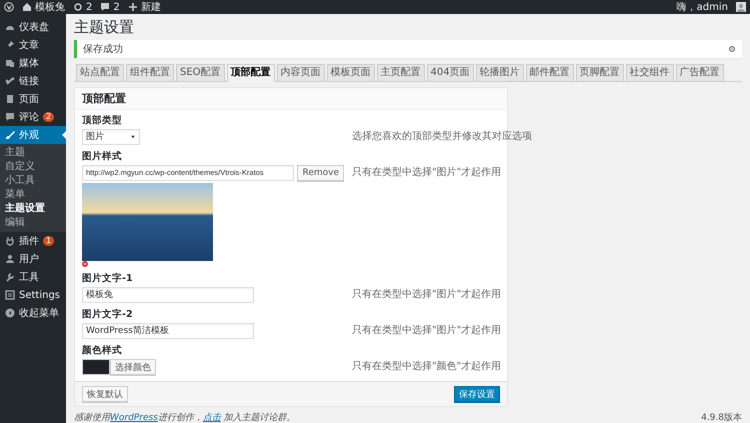  I want to click on menu-label: 文章, so click(29, 45).